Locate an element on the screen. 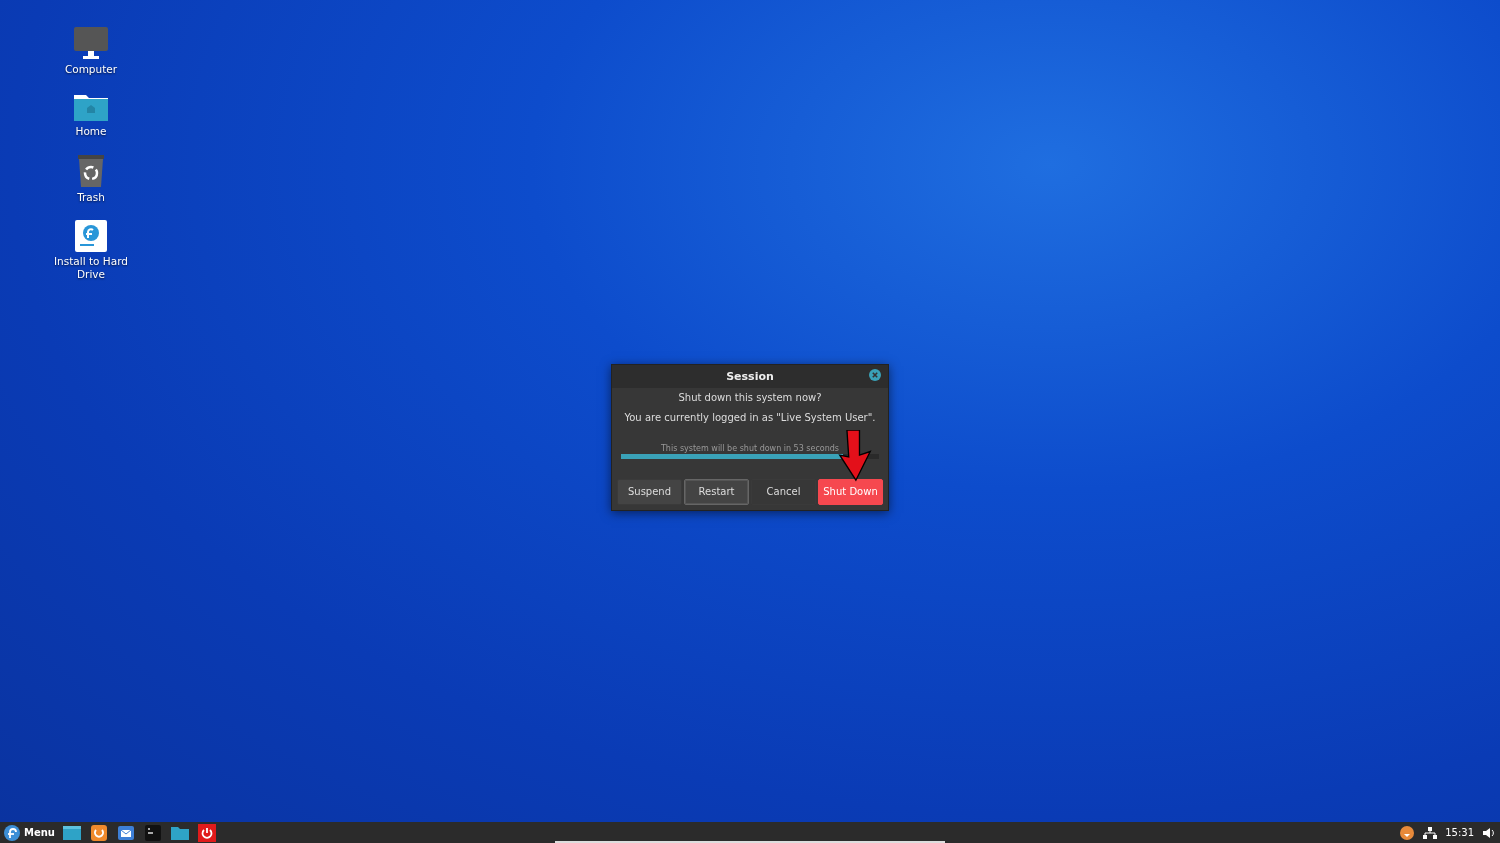 This screenshot has width=1500, height=843. icon-label: Trash is located at coordinates (91, 197).